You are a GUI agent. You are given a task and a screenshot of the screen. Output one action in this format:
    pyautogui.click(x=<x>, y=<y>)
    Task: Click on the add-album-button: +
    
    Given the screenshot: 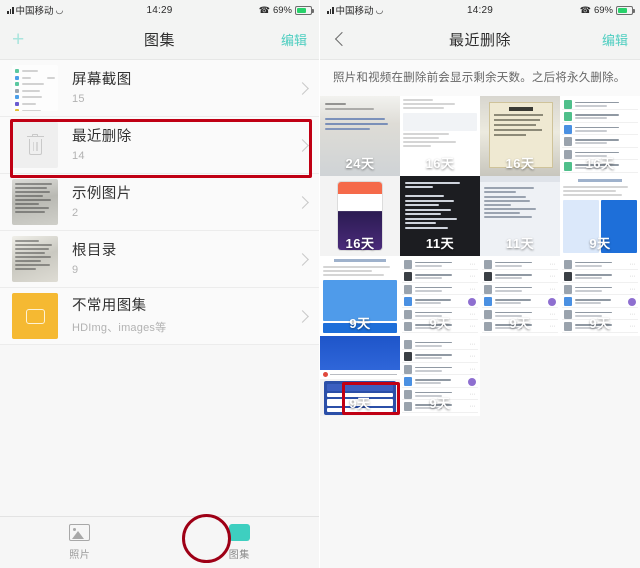 What is the action you would take?
    pyautogui.click(x=23, y=39)
    